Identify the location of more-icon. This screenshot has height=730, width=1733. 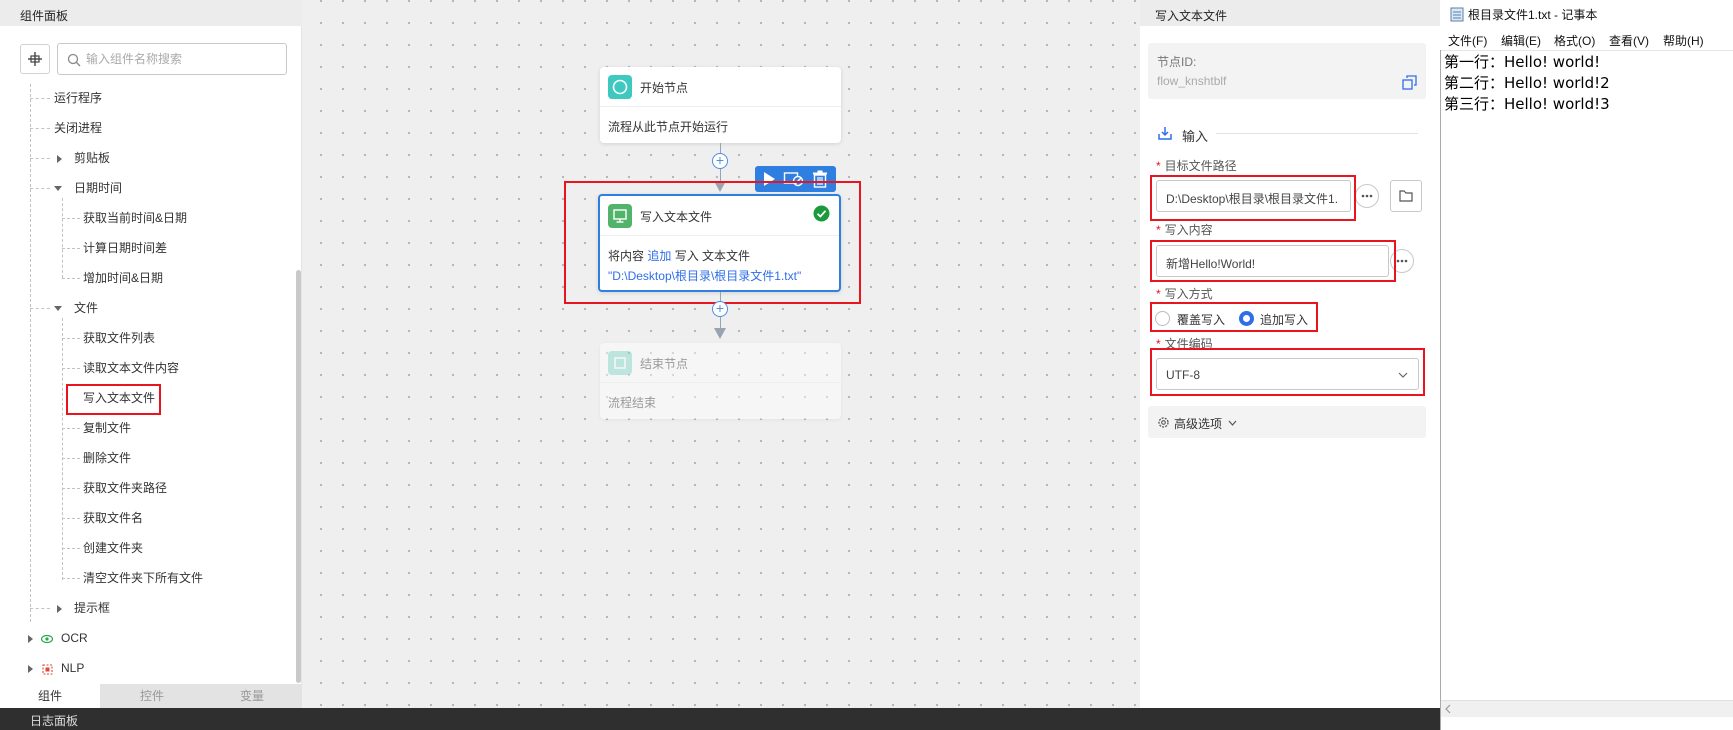
(1367, 196).